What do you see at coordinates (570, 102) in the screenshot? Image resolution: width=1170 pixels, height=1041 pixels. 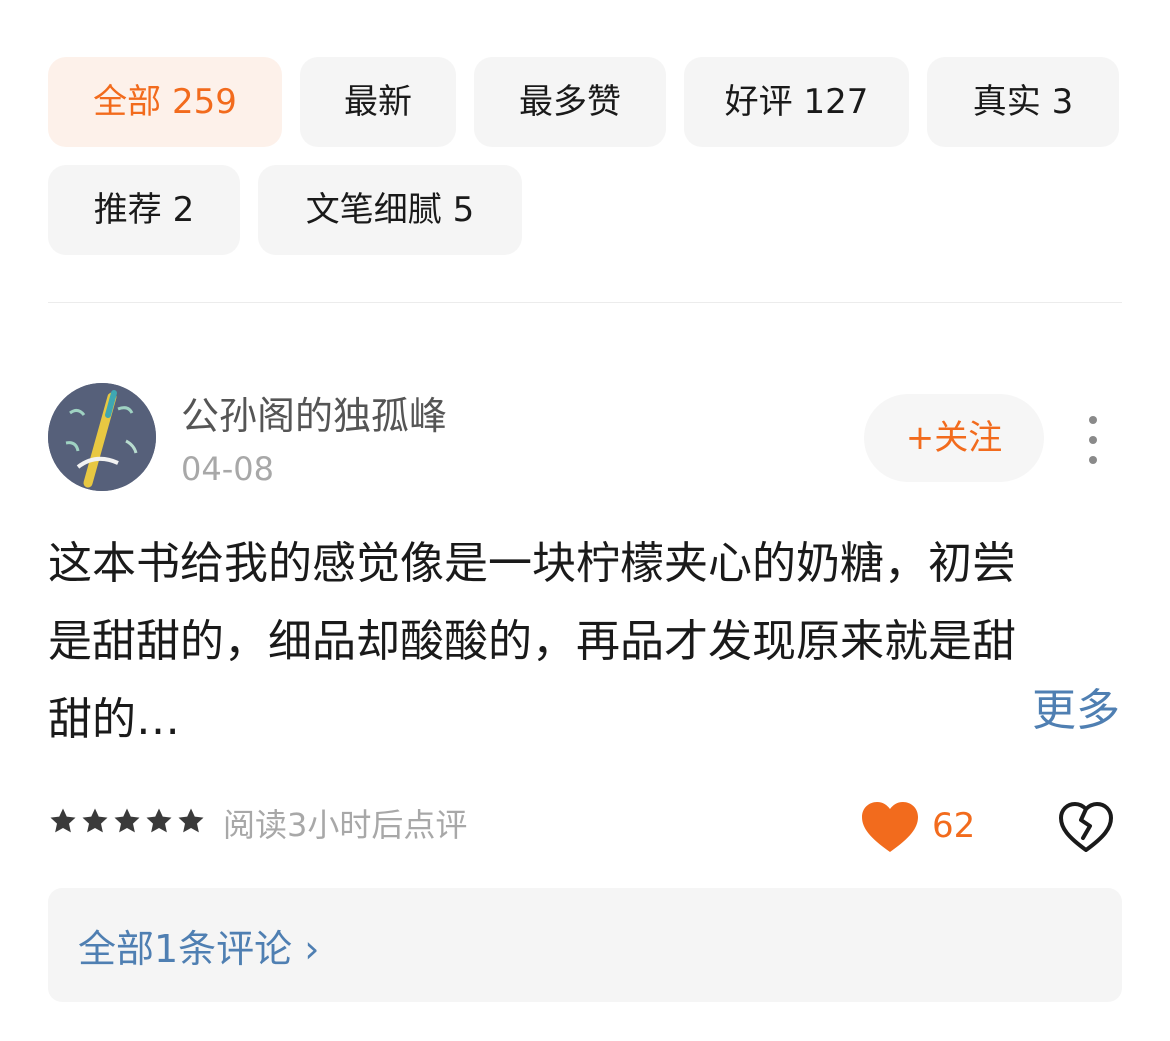 I see `filter-chip-most-liked: 最多赞` at bounding box center [570, 102].